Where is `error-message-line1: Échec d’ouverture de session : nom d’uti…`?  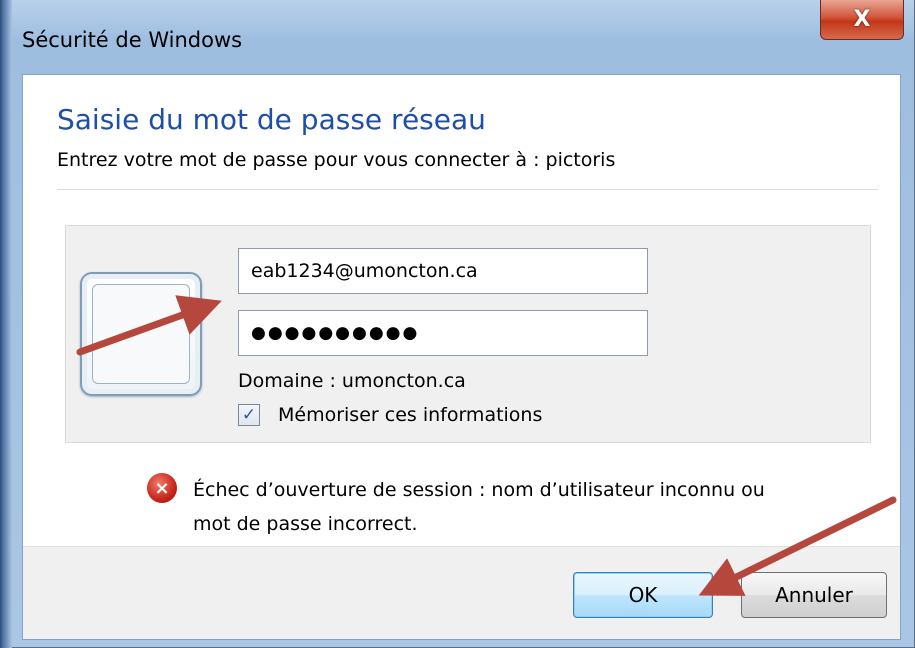
error-message-line1: Échec d’ouverture de session : nom d’uti… is located at coordinates (479, 490).